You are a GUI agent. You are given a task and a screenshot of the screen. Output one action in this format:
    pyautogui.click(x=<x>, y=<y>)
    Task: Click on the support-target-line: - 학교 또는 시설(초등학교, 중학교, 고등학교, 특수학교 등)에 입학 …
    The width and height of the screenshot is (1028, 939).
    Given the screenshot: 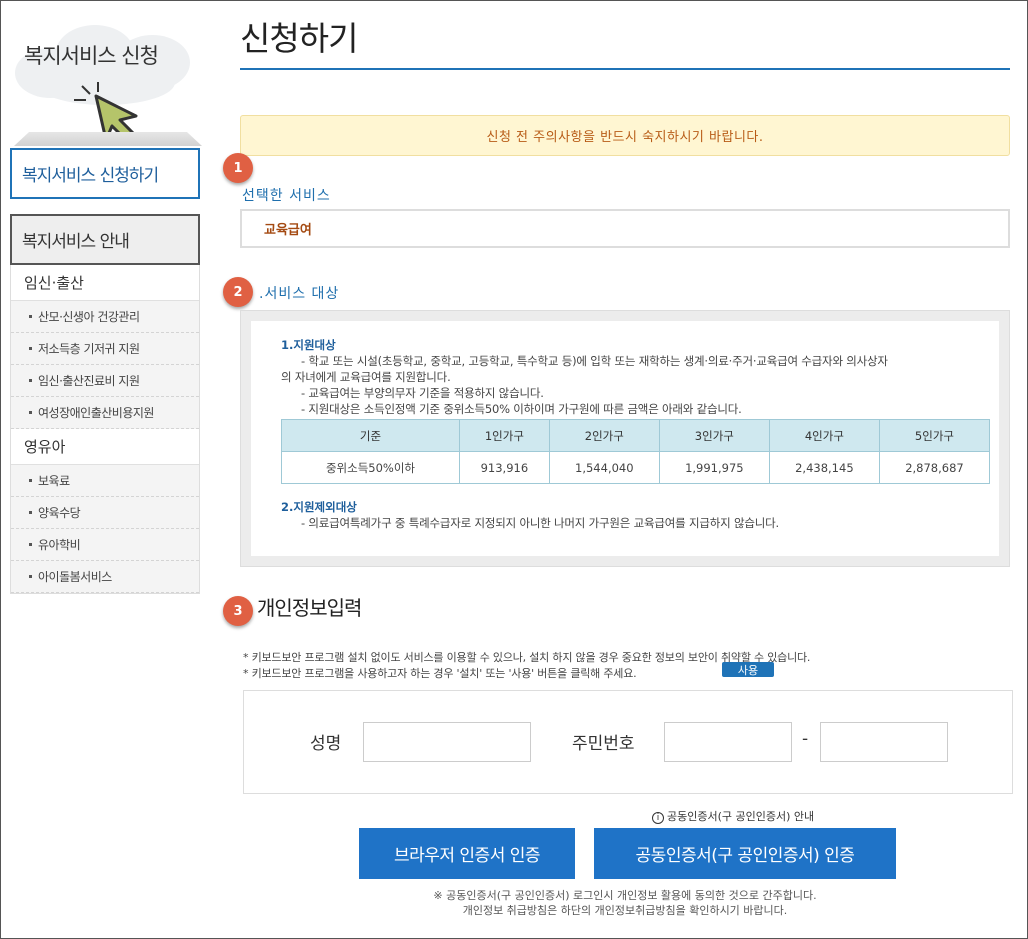 What is the action you would take?
    pyautogui.click(x=594, y=361)
    